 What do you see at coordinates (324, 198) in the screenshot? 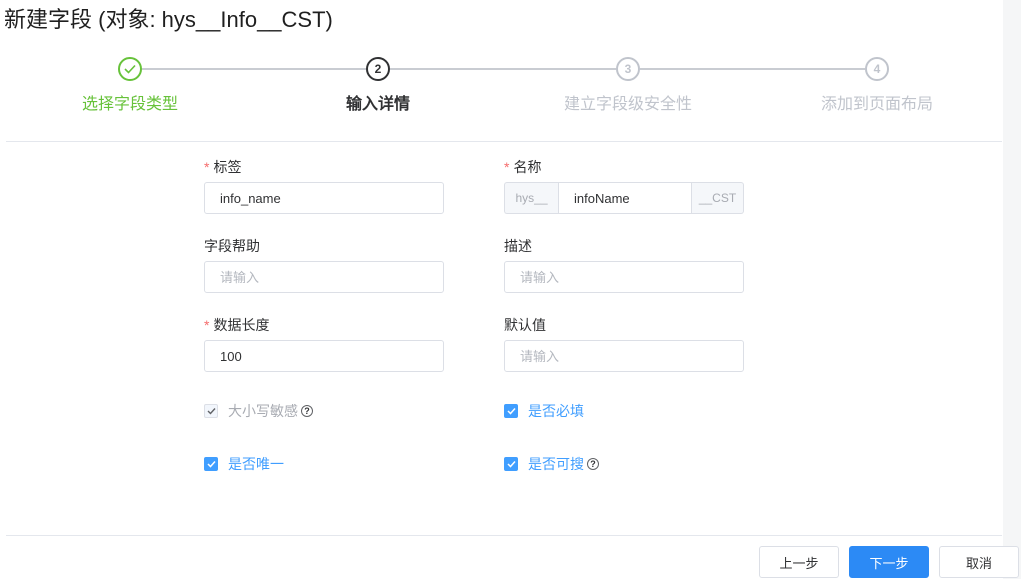
I see `label-input` at bounding box center [324, 198].